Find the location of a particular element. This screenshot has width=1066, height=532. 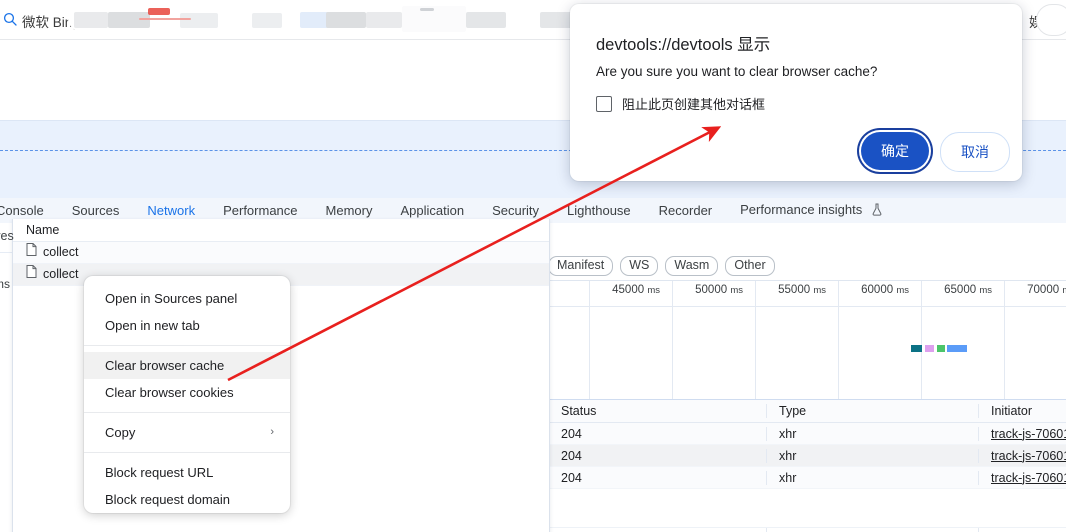

waterfall-segment-stalled is located at coordinates (929, 348).